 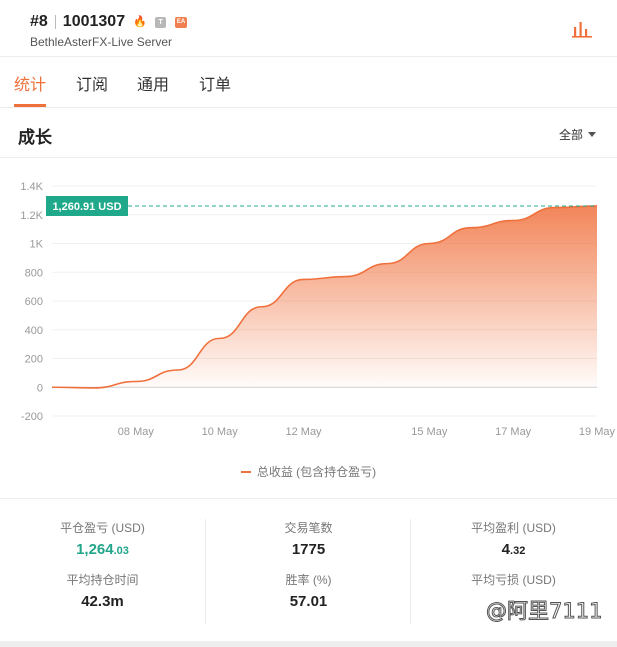 I want to click on y-tick-label: 1.2K, so click(x=31, y=216).